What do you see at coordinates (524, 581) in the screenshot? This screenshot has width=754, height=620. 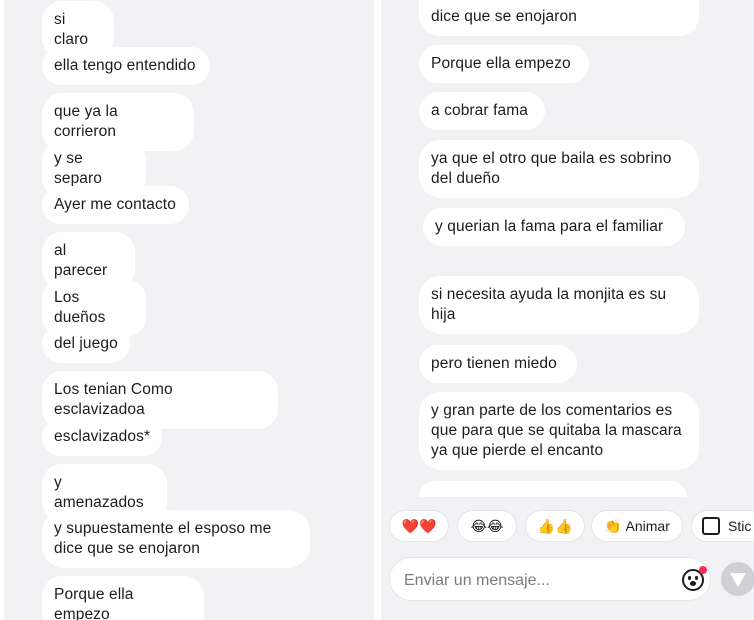 I see `message-input` at bounding box center [524, 581].